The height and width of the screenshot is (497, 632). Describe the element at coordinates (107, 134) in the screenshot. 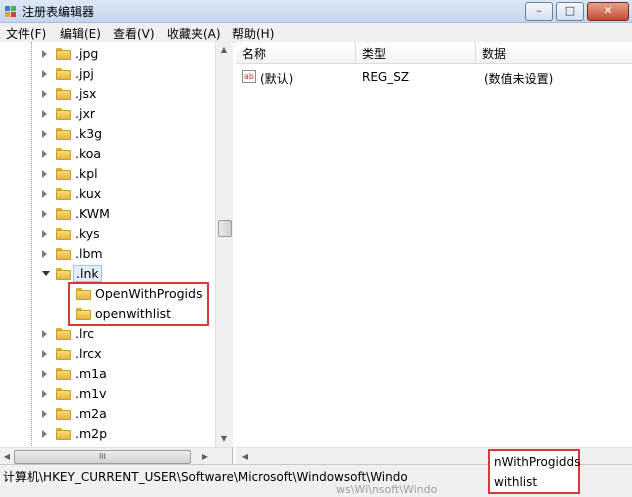

I see `tree-item: .k3g` at that location.